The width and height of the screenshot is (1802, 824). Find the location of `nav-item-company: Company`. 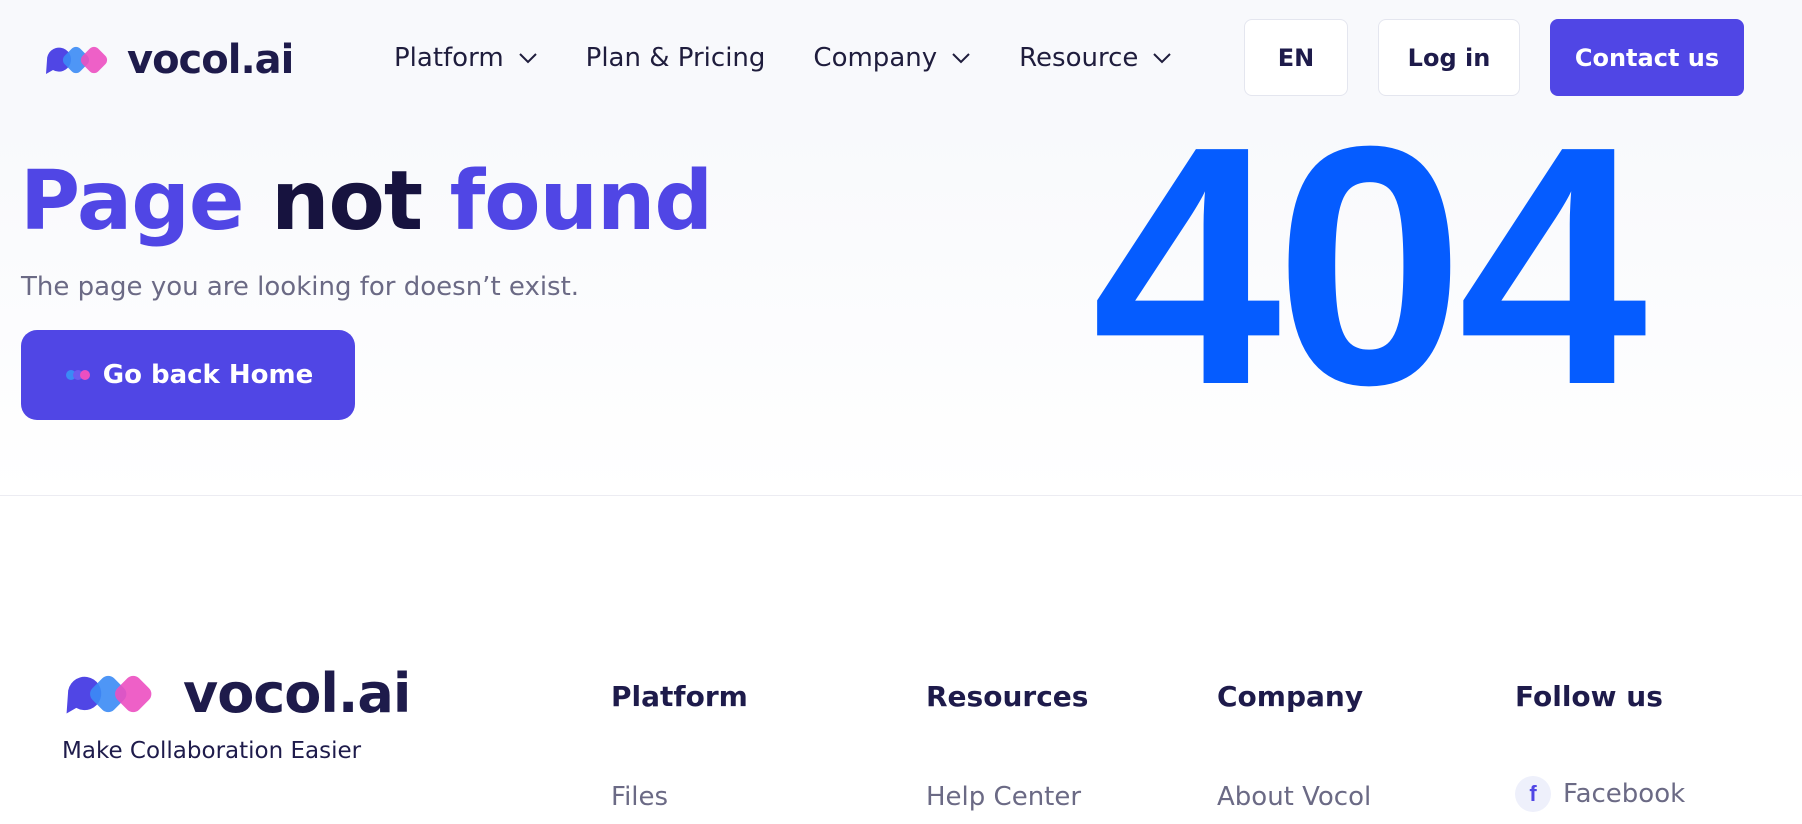

nav-item-company: Company is located at coordinates (892, 58).